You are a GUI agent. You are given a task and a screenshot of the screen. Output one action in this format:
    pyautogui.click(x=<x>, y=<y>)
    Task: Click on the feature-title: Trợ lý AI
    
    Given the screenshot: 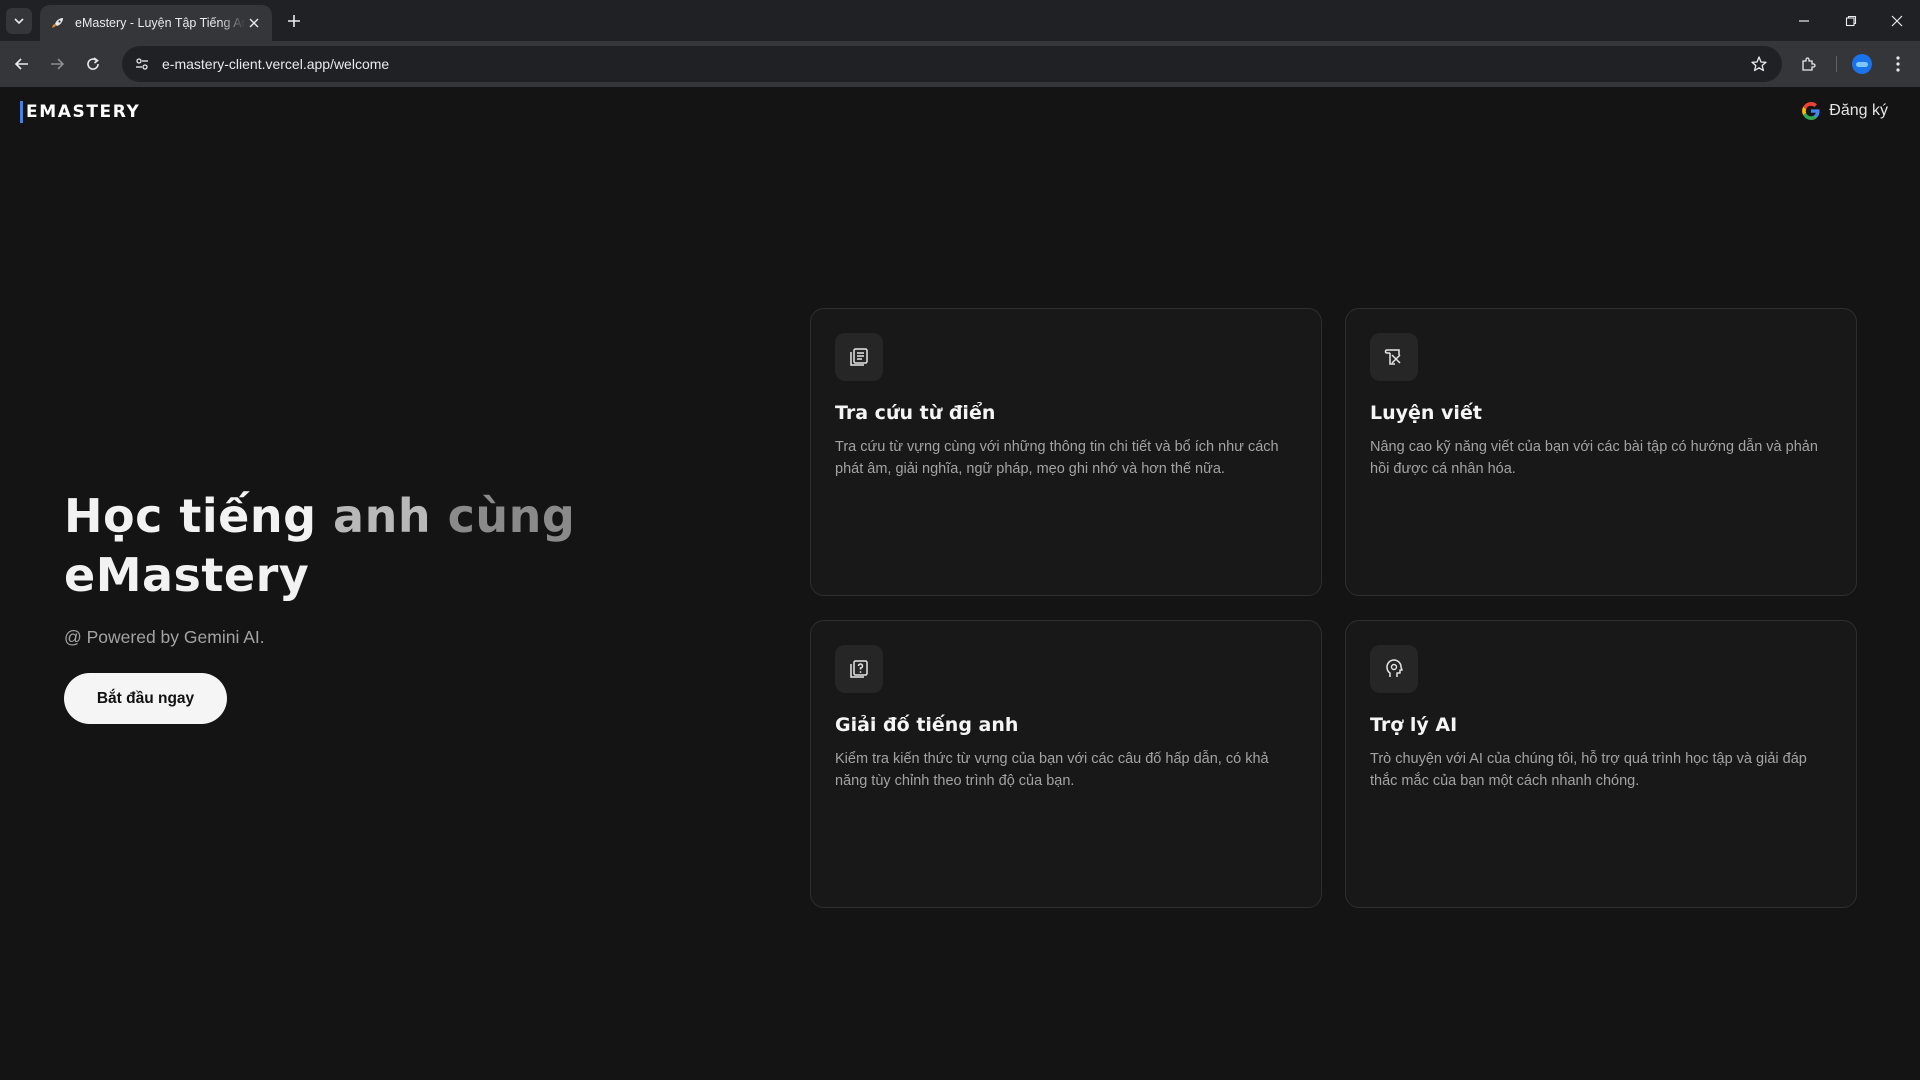 What is the action you would take?
    pyautogui.click(x=1414, y=725)
    